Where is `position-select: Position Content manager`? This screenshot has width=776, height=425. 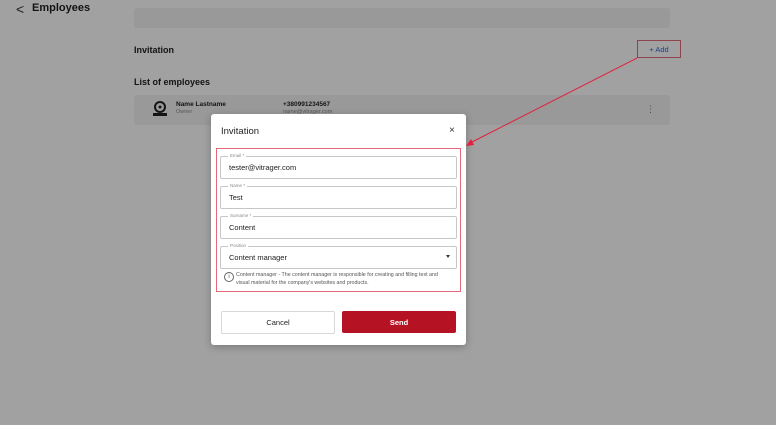
position-select: Position Content manager is located at coordinates (338, 256).